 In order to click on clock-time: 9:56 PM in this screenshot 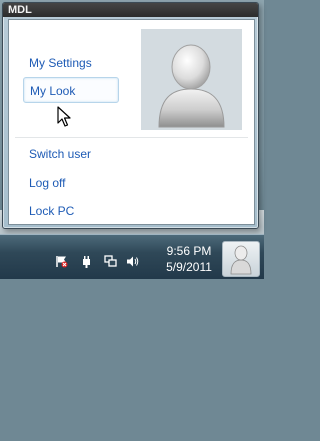, I will do `click(189, 251)`.